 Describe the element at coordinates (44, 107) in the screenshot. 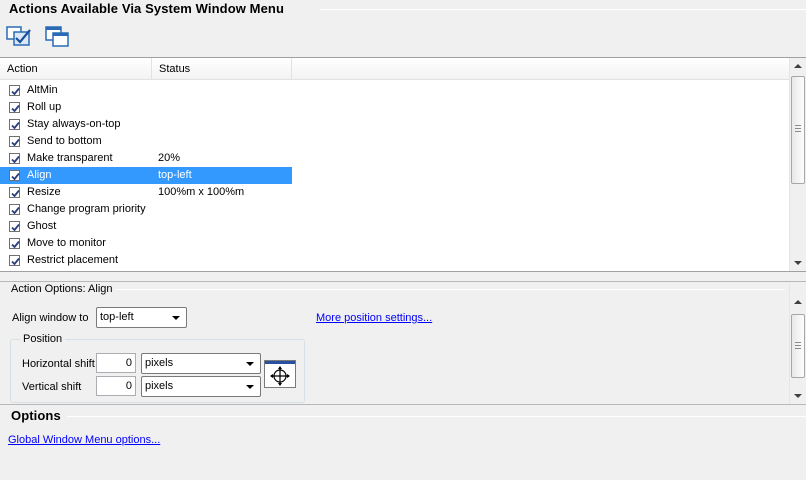

I see `action-name: Roll up` at that location.